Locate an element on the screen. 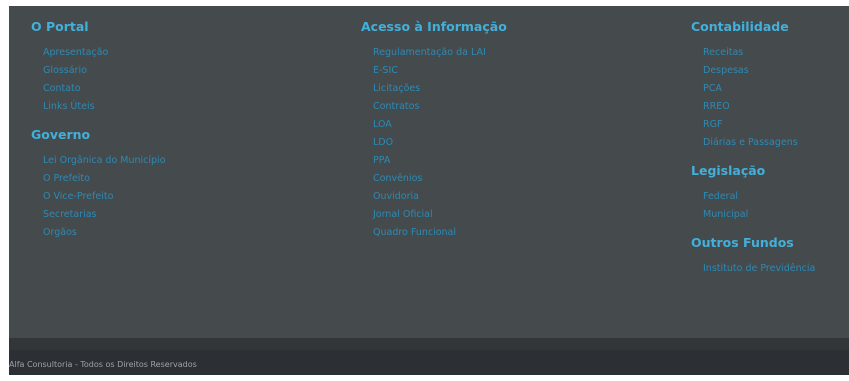 Image resolution: width=849 pixels, height=381 pixels. link-apresentacao: Apresentação is located at coordinates (104, 53).